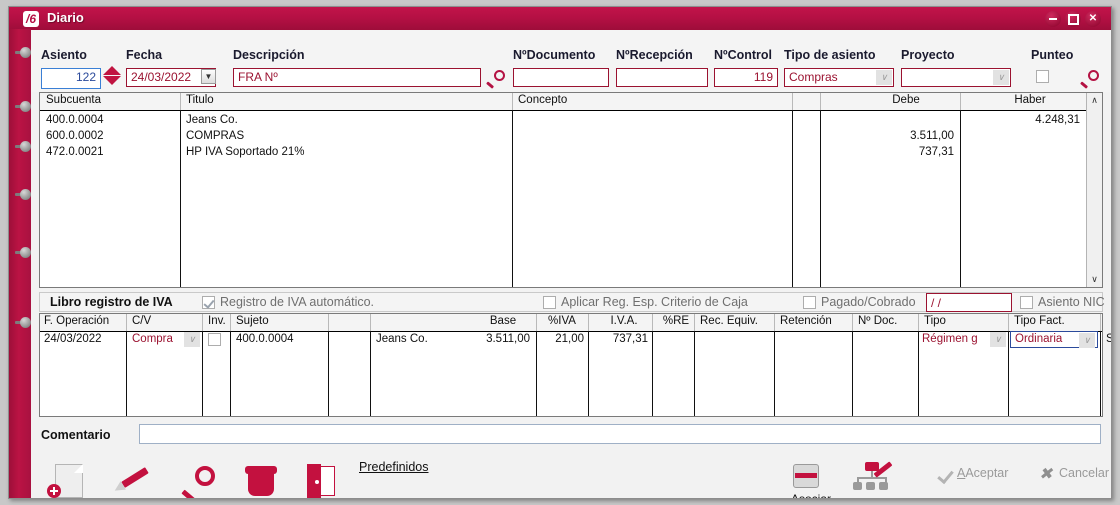  I want to click on col-rec-equiv: Rec. Equiv., so click(729, 321).